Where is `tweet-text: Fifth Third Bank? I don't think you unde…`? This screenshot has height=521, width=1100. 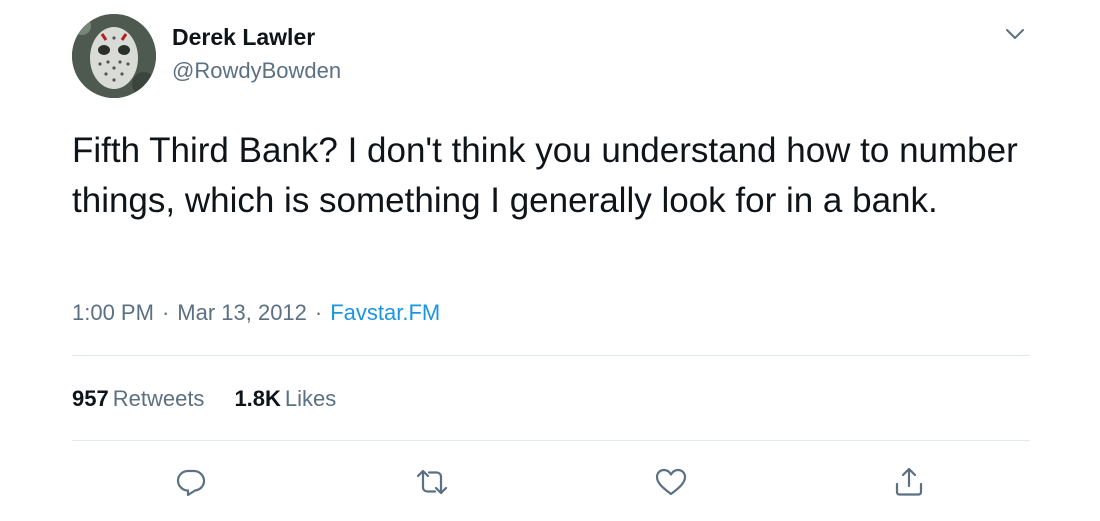 tweet-text: Fifth Third Bank? I don't think you unde… is located at coordinates (545, 175).